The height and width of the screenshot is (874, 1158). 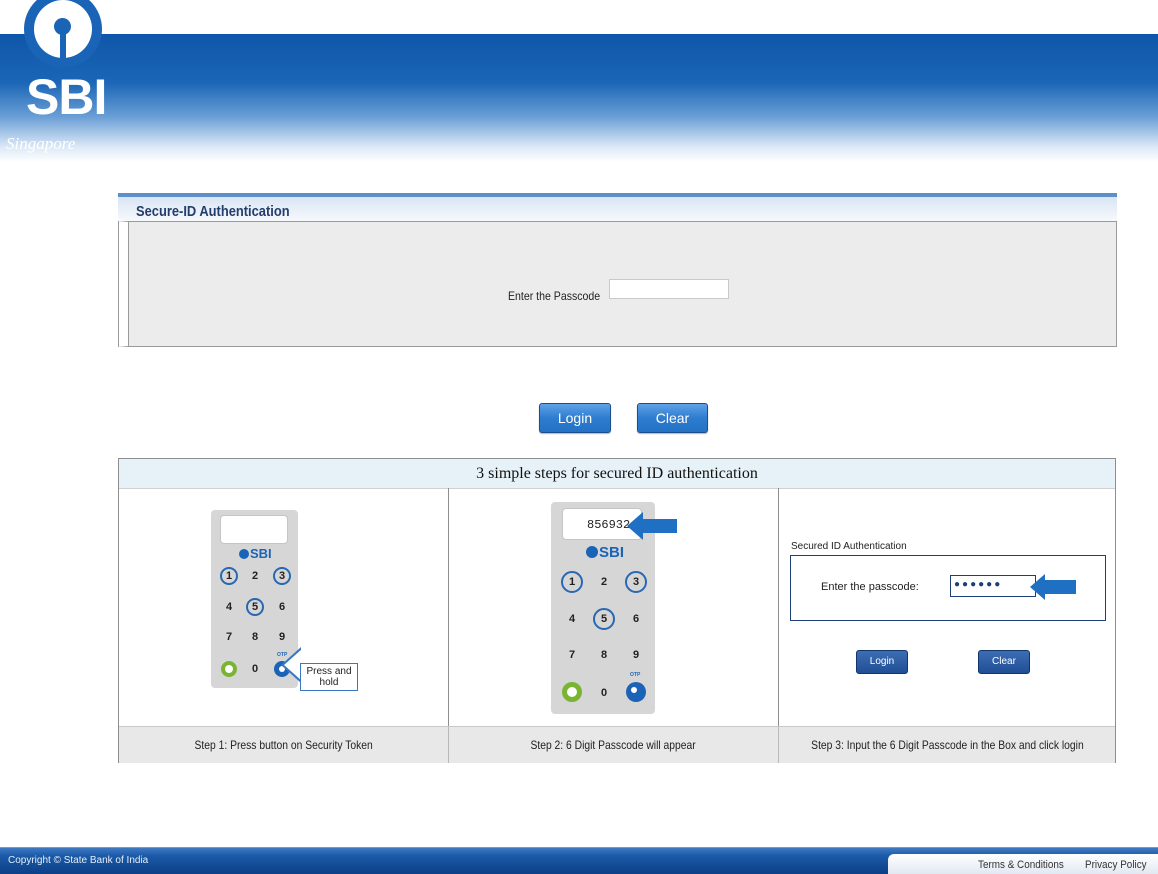 What do you see at coordinates (41, 143) in the screenshot?
I see `logo-subtitle: Singapore` at bounding box center [41, 143].